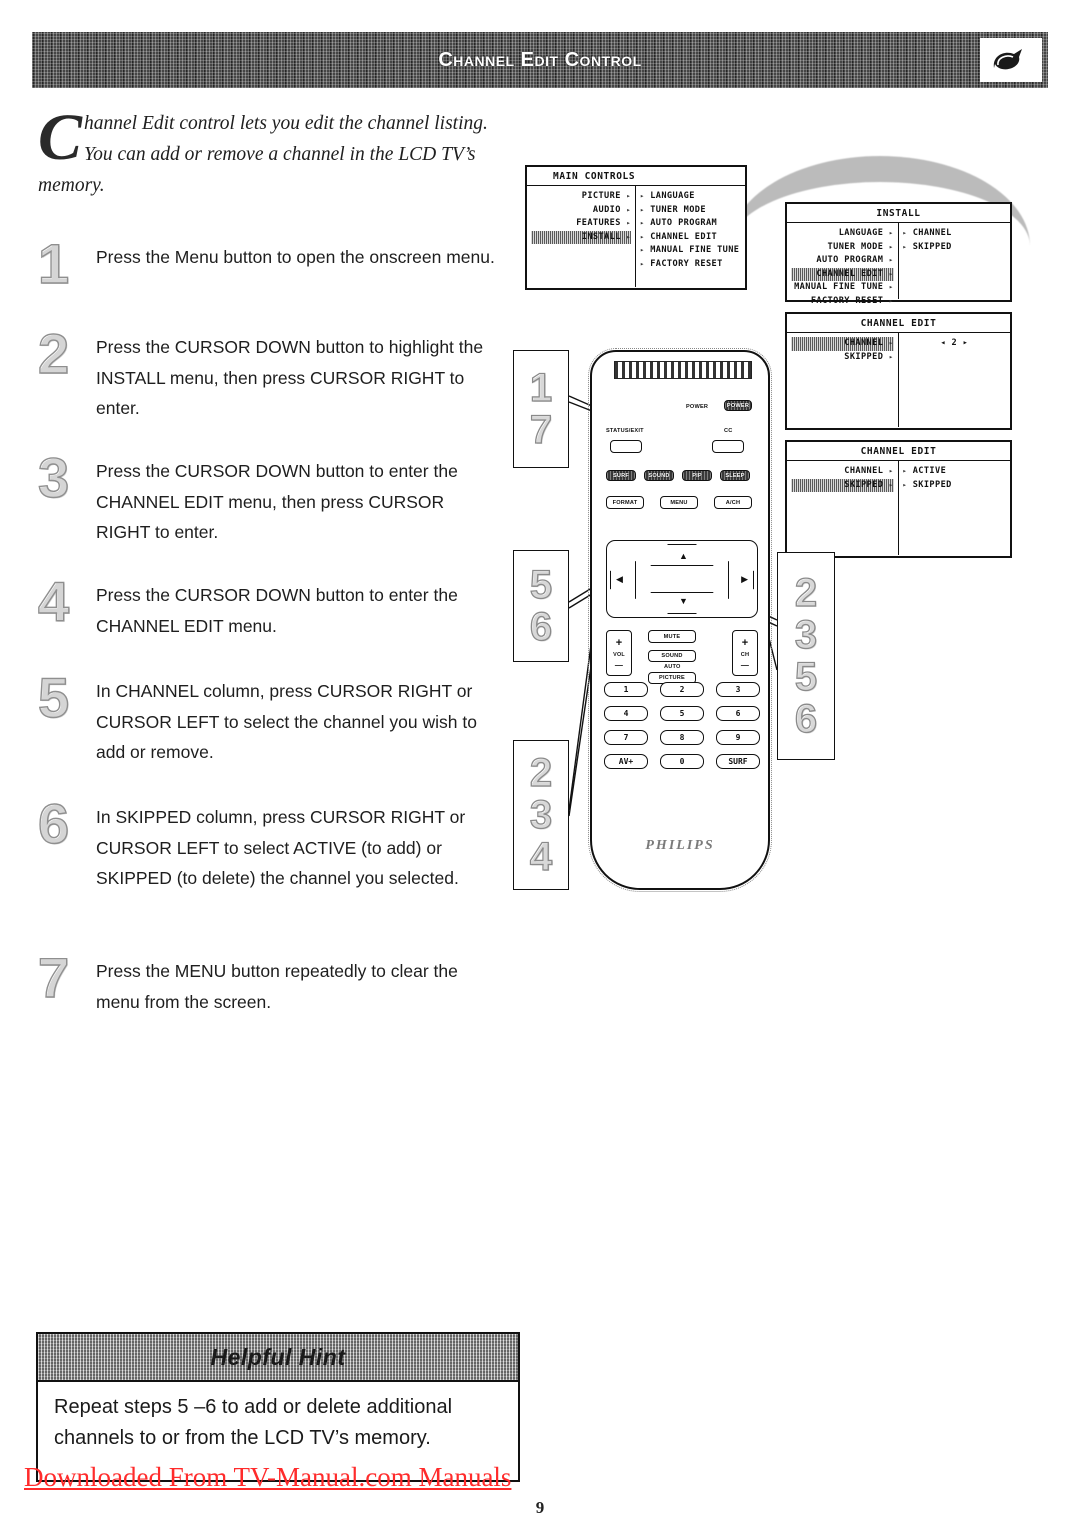  I want to click on cc-button, so click(728, 446).